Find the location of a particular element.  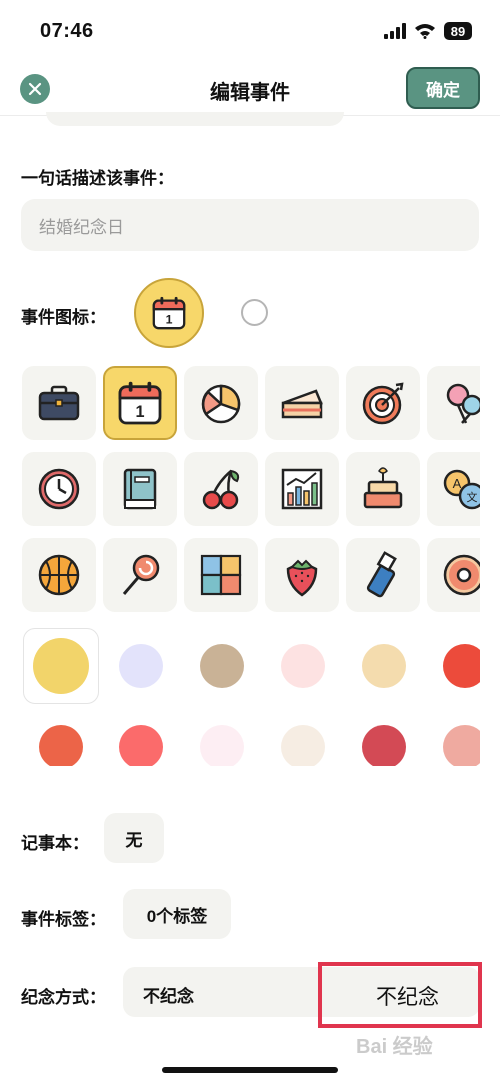

strawberry-icon is located at coordinates (302, 578).